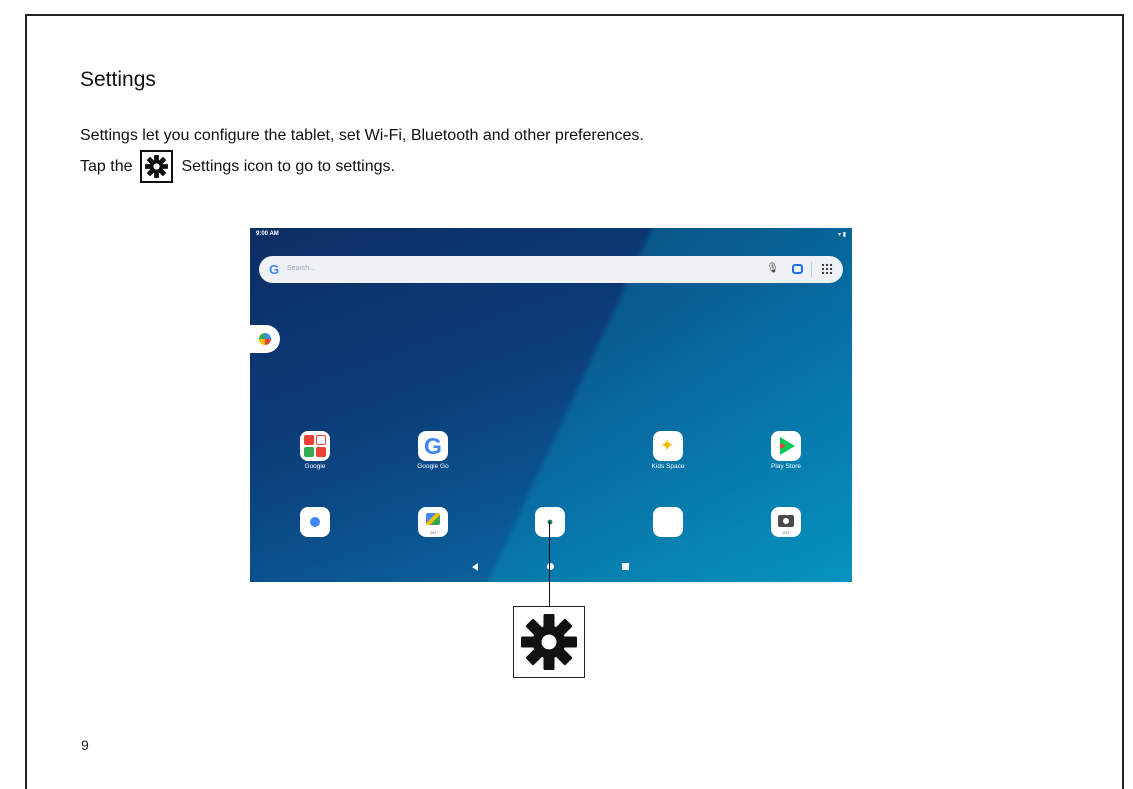 The height and width of the screenshot is (789, 1133). I want to click on lens-icon, so click(797, 269).